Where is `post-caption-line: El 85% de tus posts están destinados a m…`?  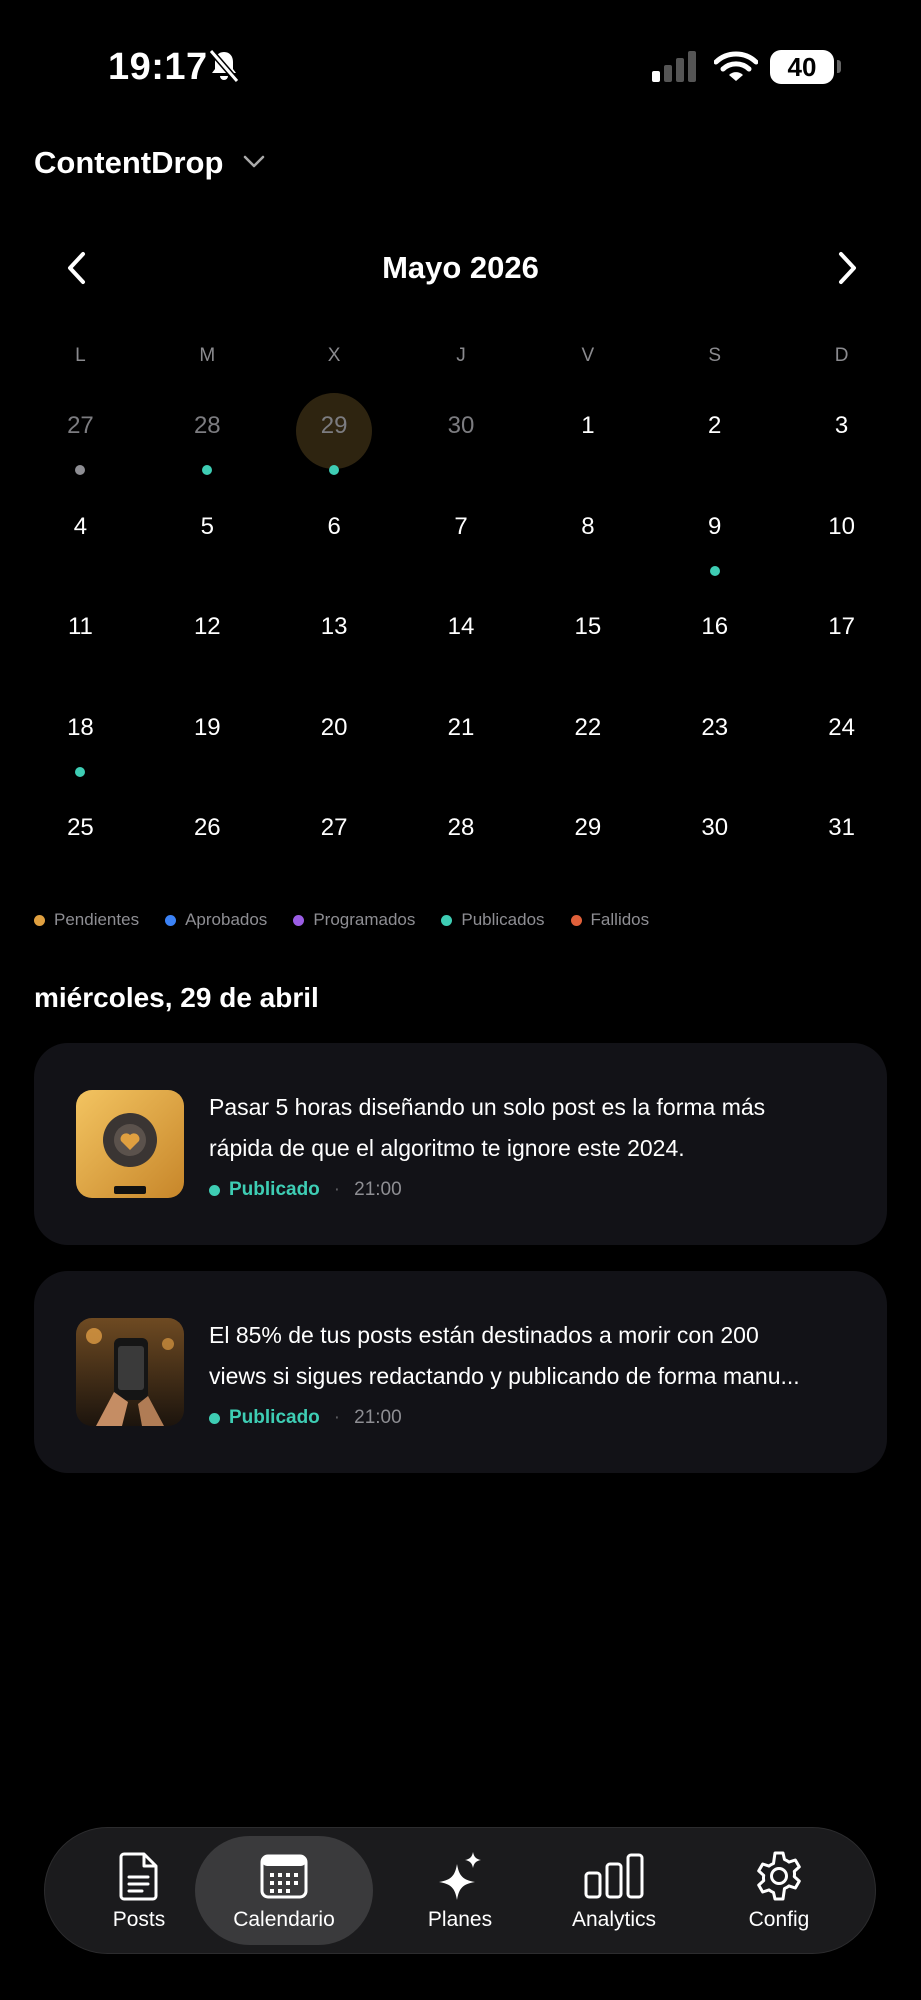
post-caption-line: El 85% de tus posts están destinados a m… is located at coordinates (484, 1335).